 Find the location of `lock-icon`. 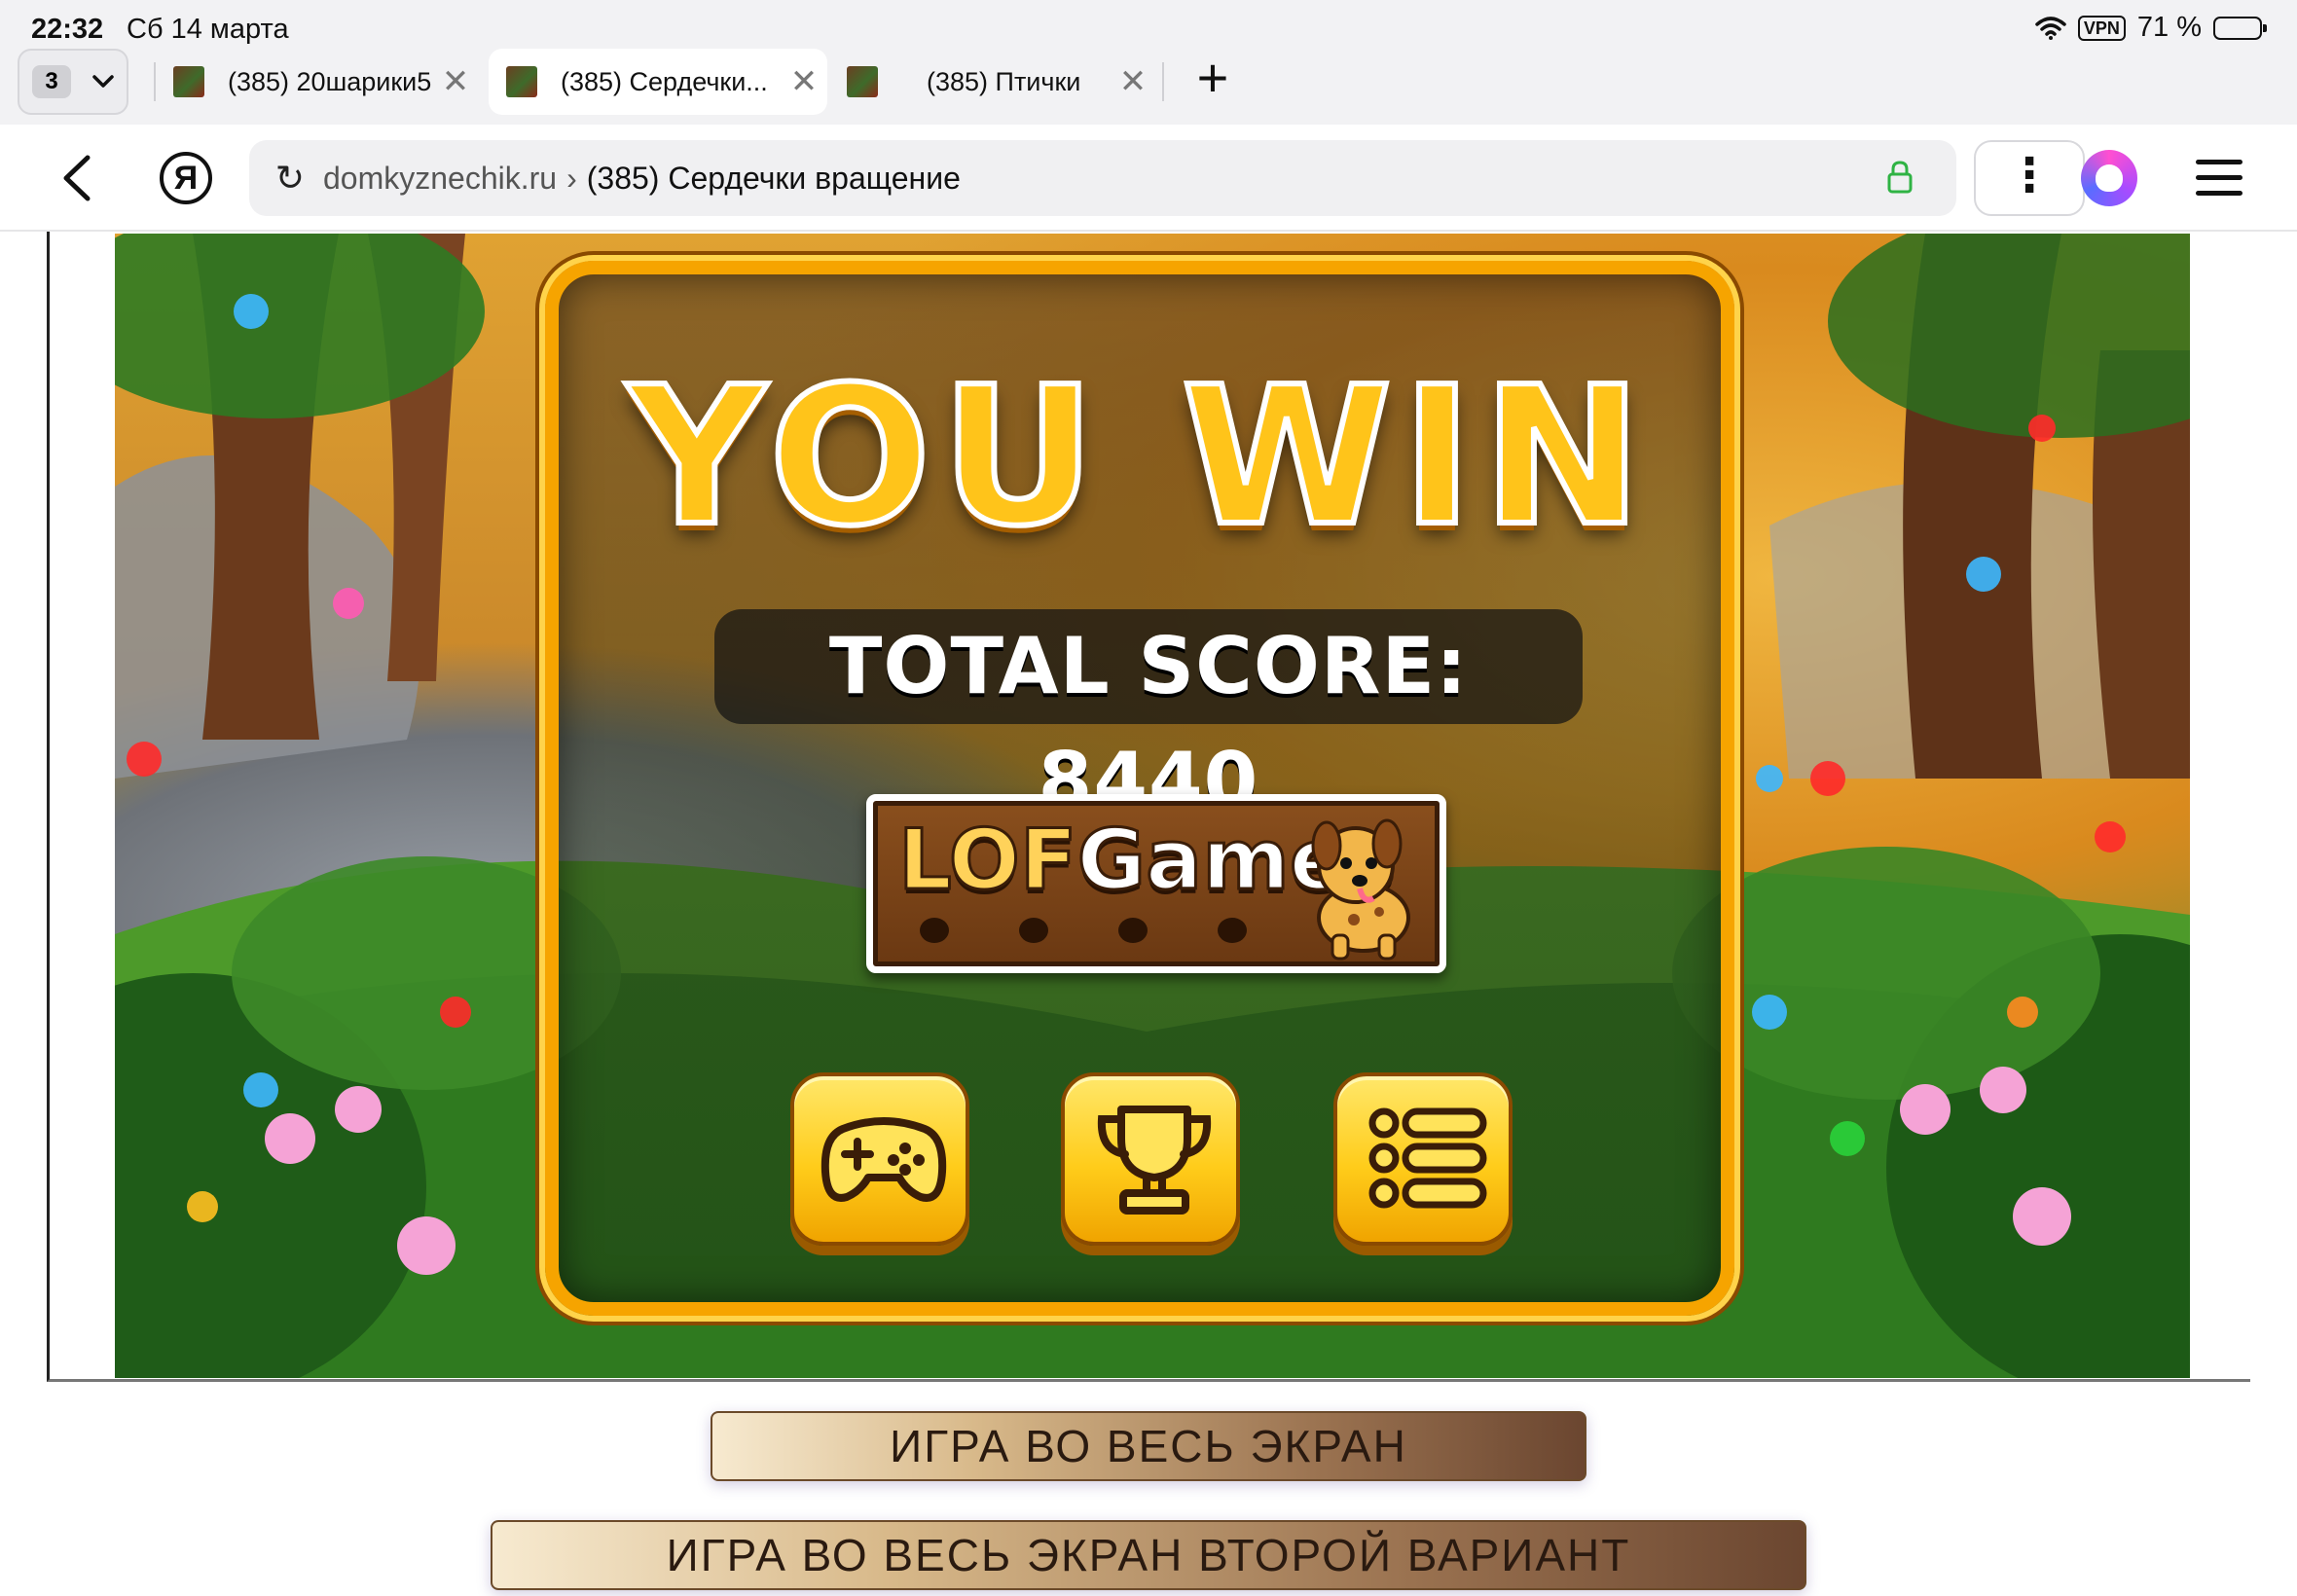

lock-icon is located at coordinates (1900, 177).